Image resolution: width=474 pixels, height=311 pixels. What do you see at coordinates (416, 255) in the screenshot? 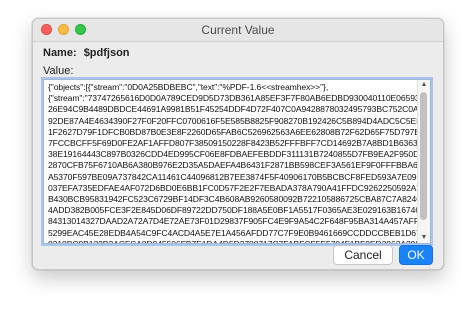
I see `ok-button: OK` at bounding box center [416, 255].